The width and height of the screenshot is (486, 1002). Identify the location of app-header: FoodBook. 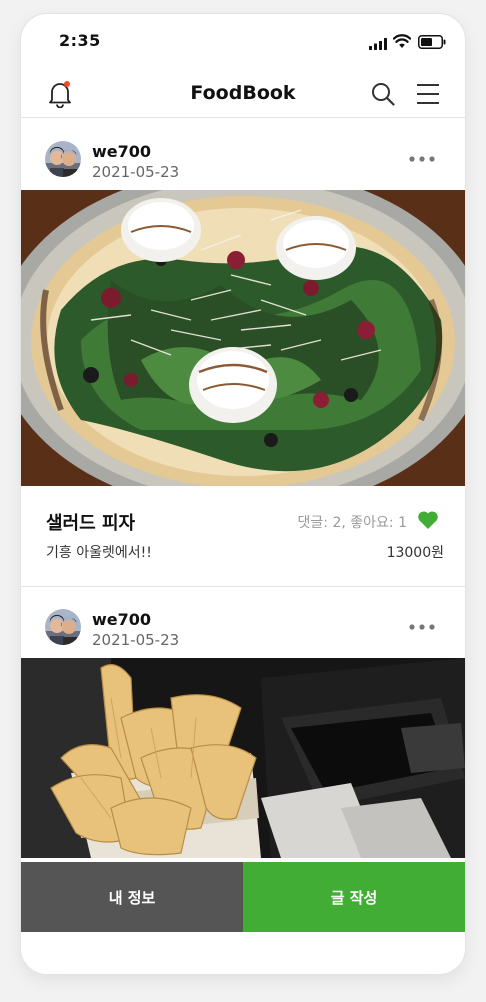
(243, 94).